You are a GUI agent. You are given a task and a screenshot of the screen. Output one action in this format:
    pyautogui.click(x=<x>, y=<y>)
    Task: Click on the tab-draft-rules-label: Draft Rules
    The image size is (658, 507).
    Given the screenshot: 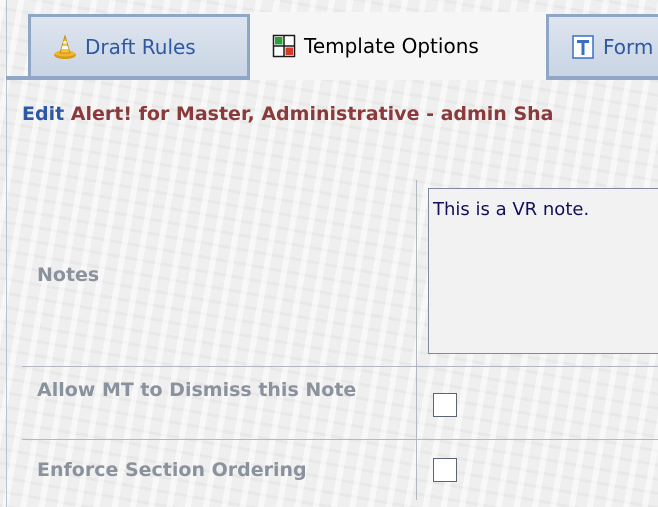 What is the action you would take?
    pyautogui.click(x=140, y=46)
    